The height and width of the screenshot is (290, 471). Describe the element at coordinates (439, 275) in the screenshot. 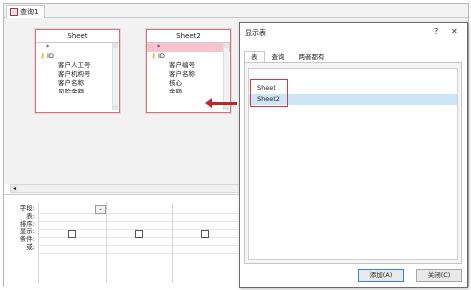

I see `close-button: 关闭(C)` at that location.